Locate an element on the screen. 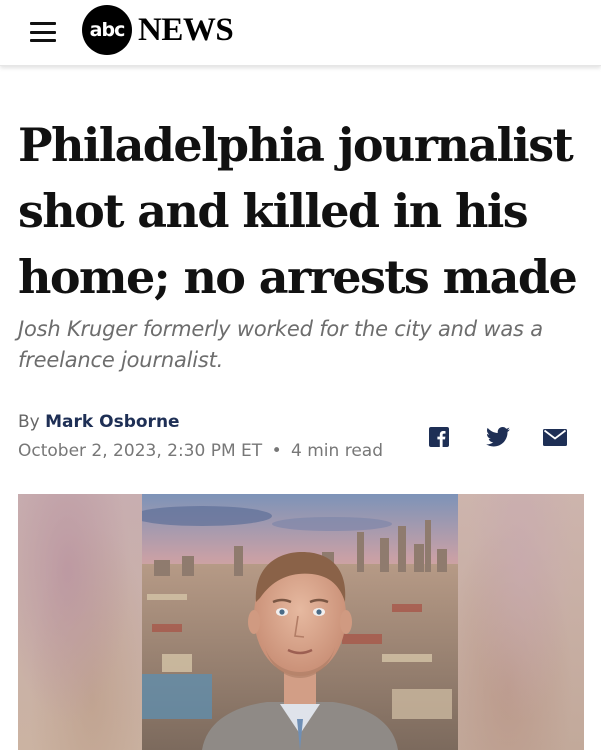  abc-logo-circle: abc is located at coordinates (107, 30).